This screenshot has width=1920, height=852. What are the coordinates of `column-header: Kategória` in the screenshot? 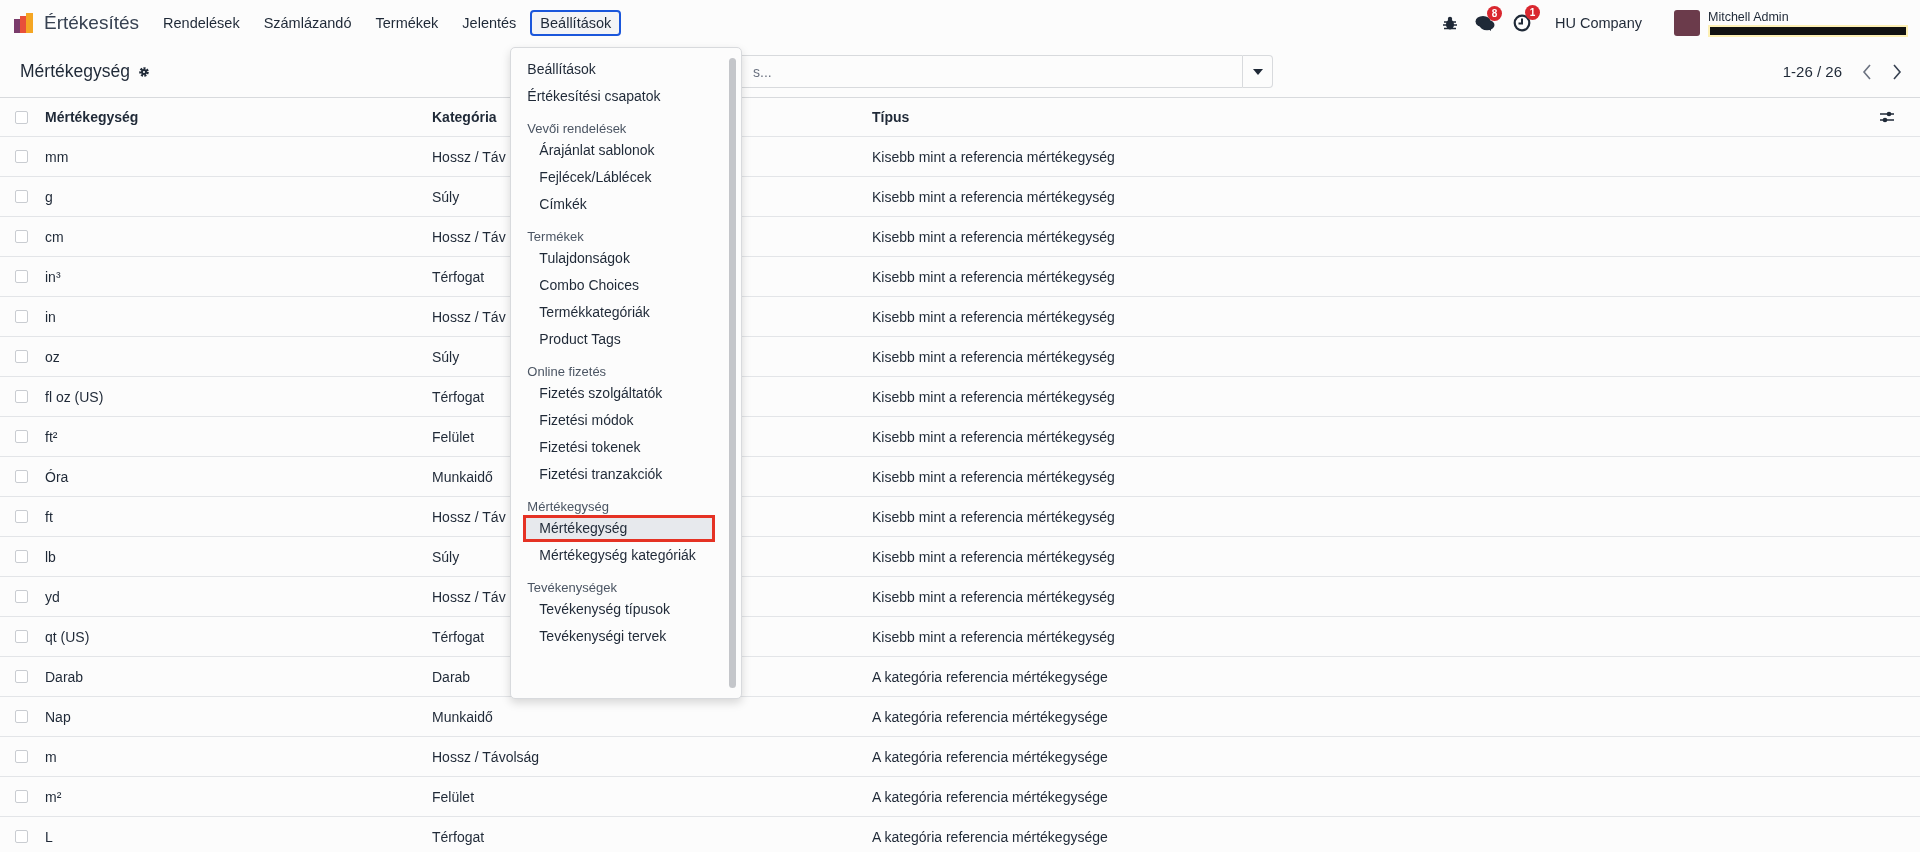 It's located at (464, 117).